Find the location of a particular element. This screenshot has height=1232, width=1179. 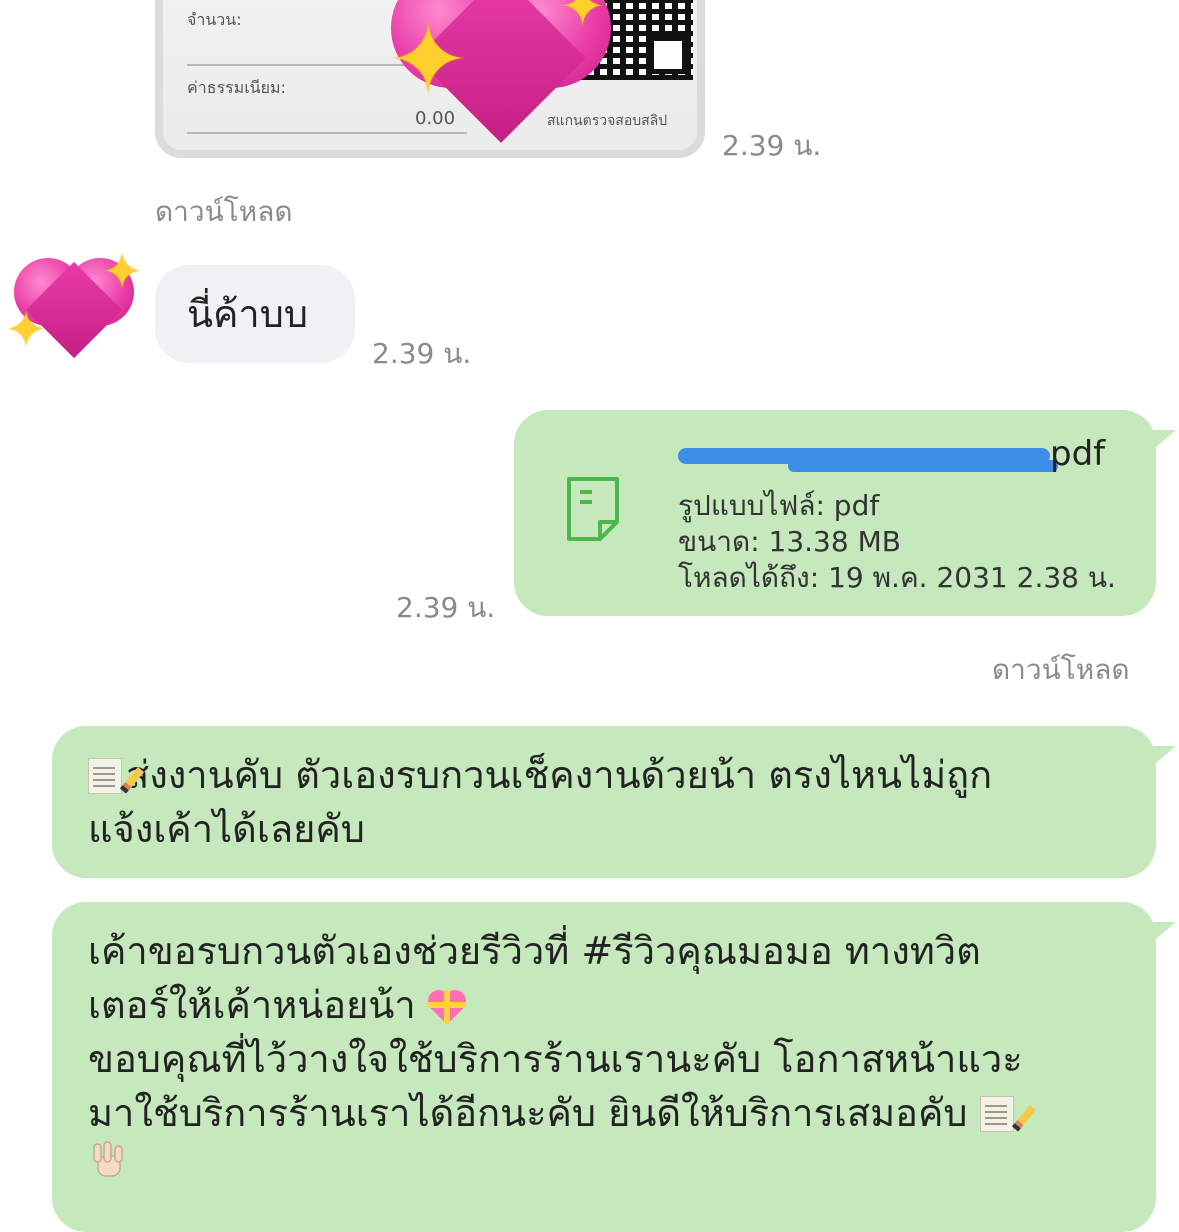

redaction-scribble is located at coordinates (923, 466).